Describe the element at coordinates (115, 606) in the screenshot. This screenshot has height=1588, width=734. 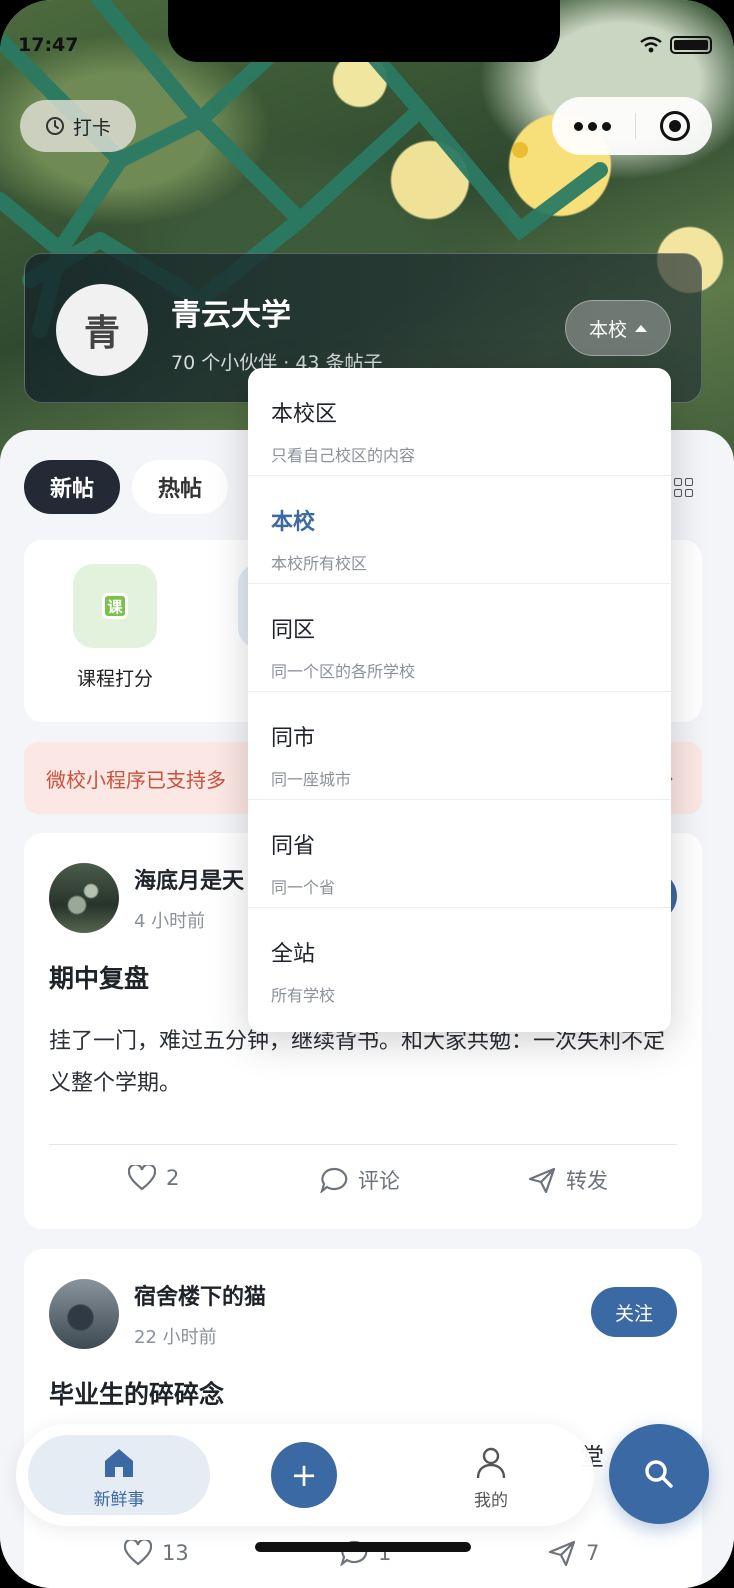
I see `course-icon: 课` at that location.